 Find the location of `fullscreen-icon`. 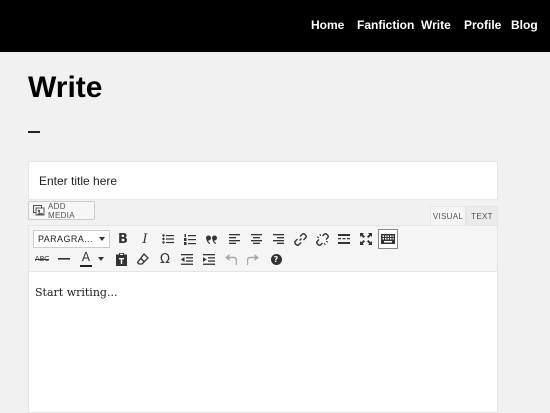

fullscreen-icon is located at coordinates (366, 239).